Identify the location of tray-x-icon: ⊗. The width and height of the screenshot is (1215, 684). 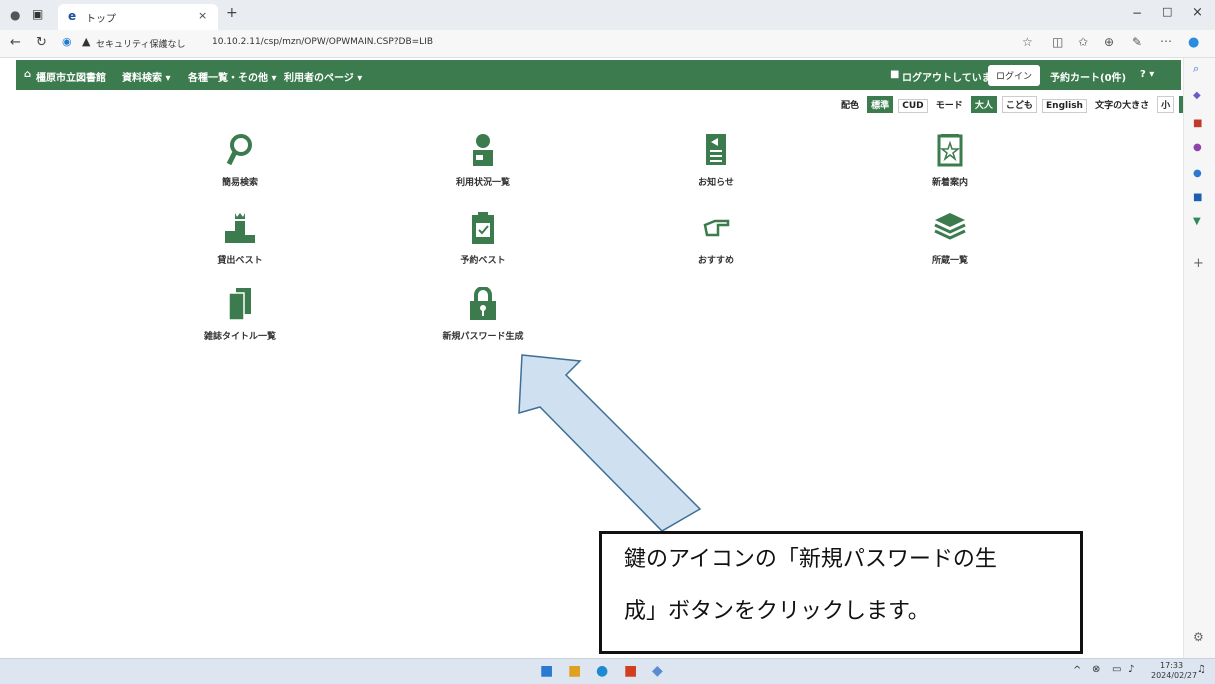
(1096, 669).